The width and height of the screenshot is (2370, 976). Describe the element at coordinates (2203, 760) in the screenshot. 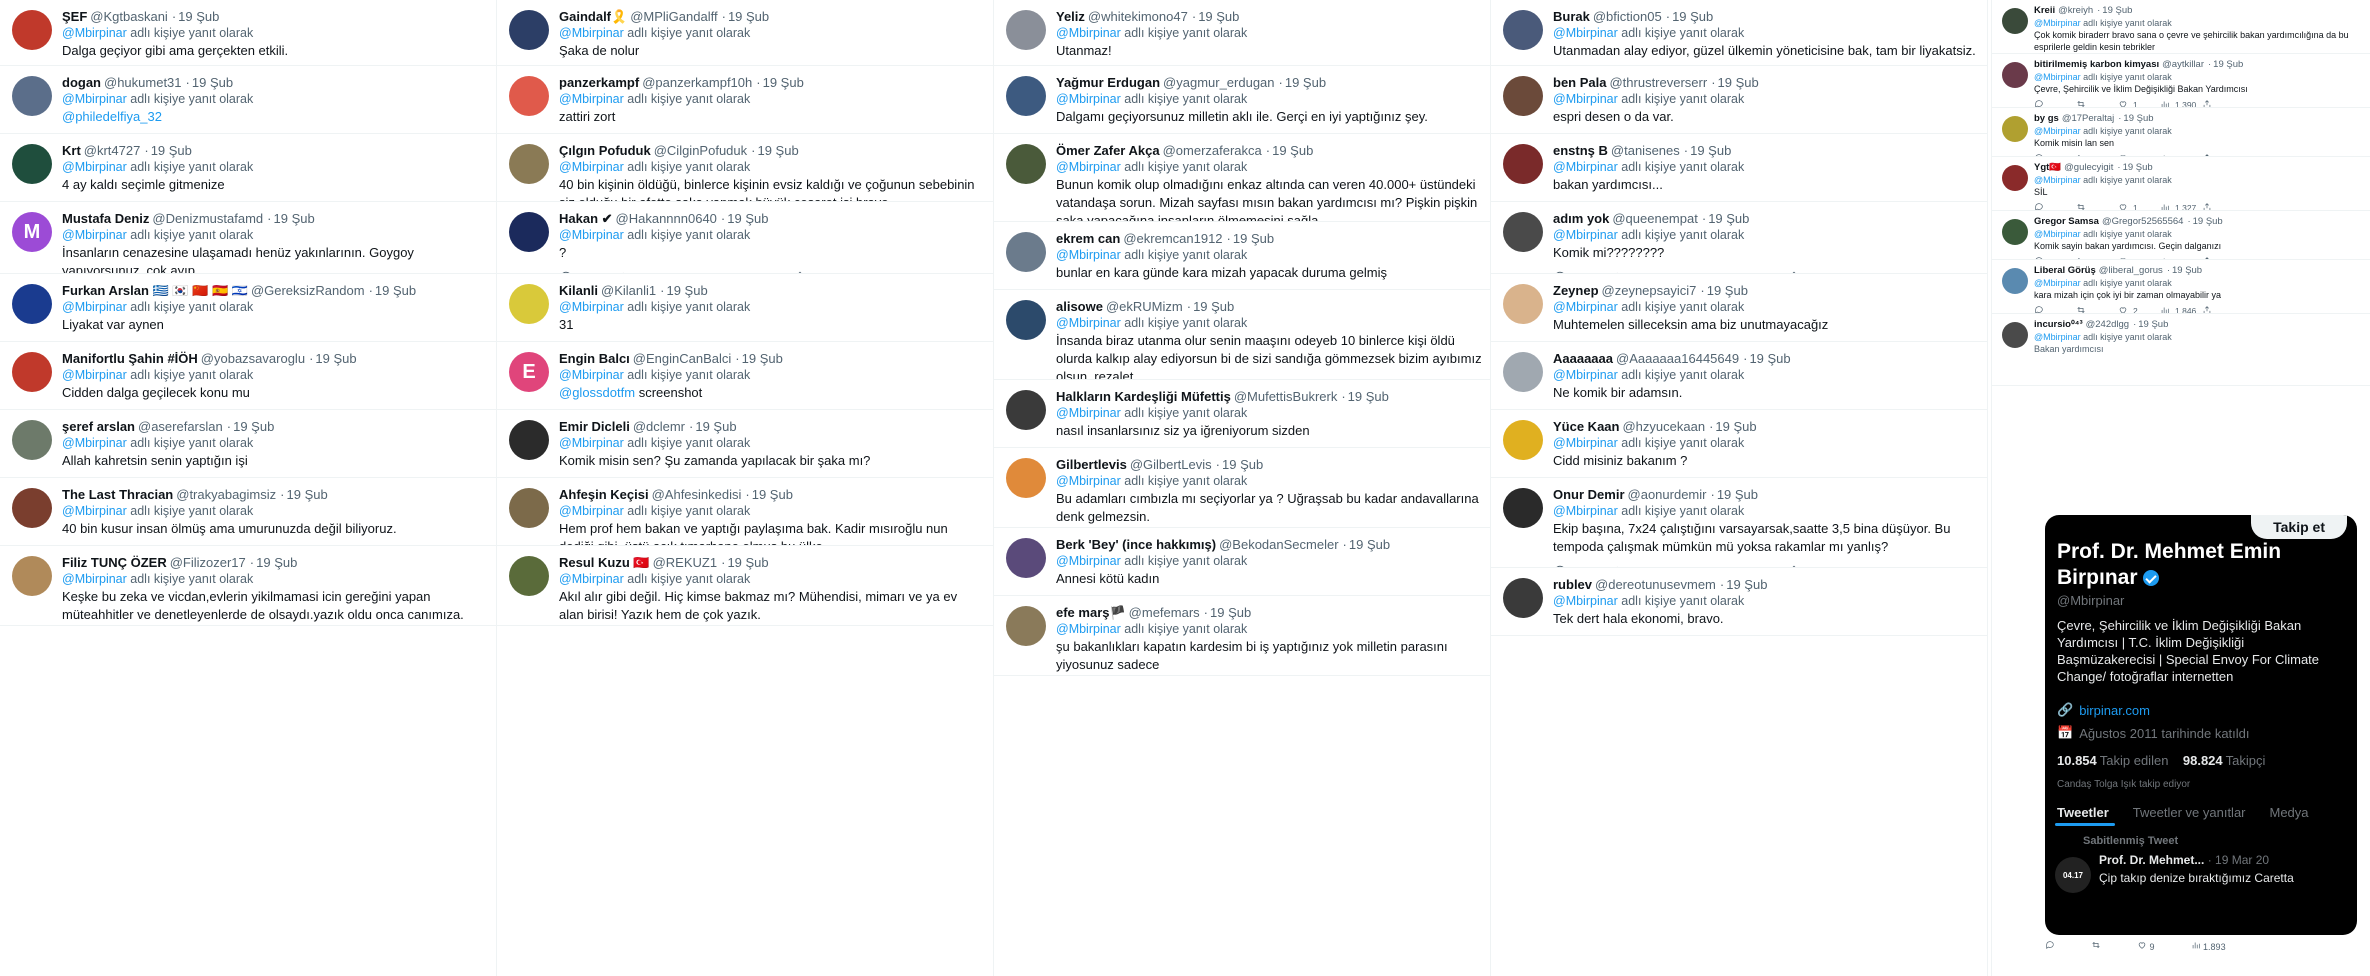

I see `followers-count: 98.824` at that location.